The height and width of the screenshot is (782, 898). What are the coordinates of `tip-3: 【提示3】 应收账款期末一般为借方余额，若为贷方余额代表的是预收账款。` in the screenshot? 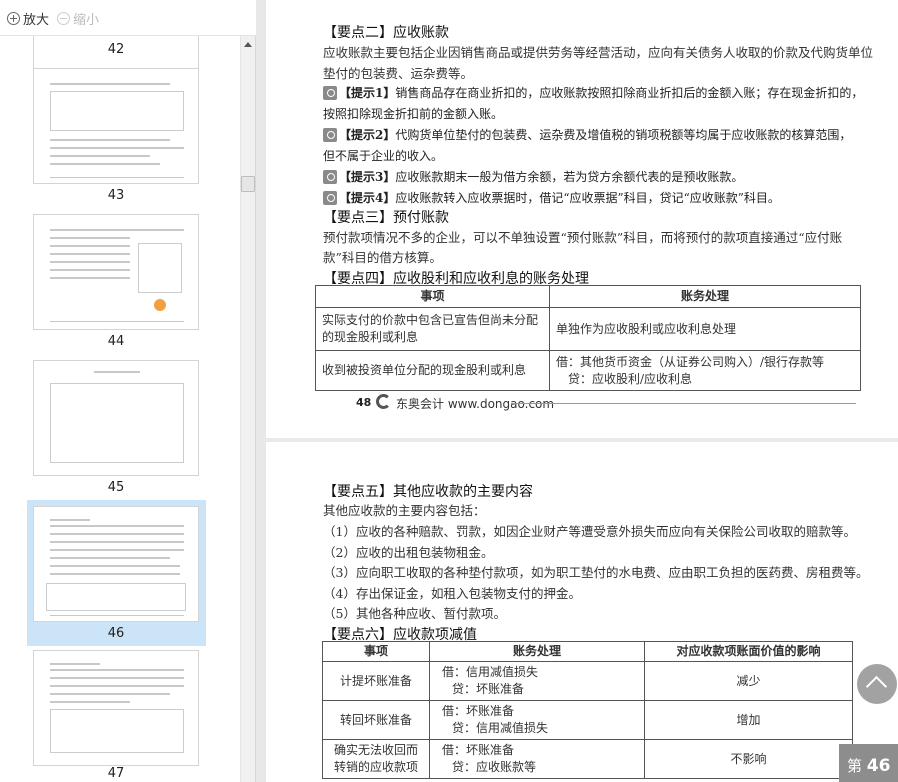 It's located at (533, 176).